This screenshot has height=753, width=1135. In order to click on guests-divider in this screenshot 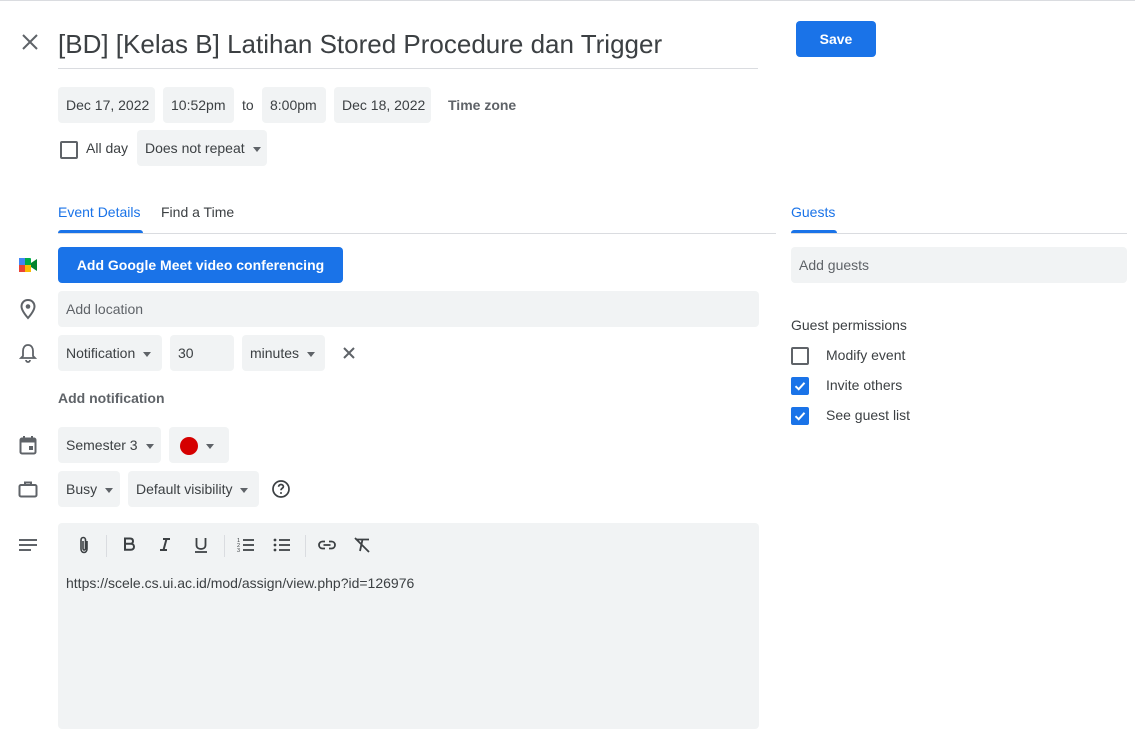, I will do `click(959, 233)`.